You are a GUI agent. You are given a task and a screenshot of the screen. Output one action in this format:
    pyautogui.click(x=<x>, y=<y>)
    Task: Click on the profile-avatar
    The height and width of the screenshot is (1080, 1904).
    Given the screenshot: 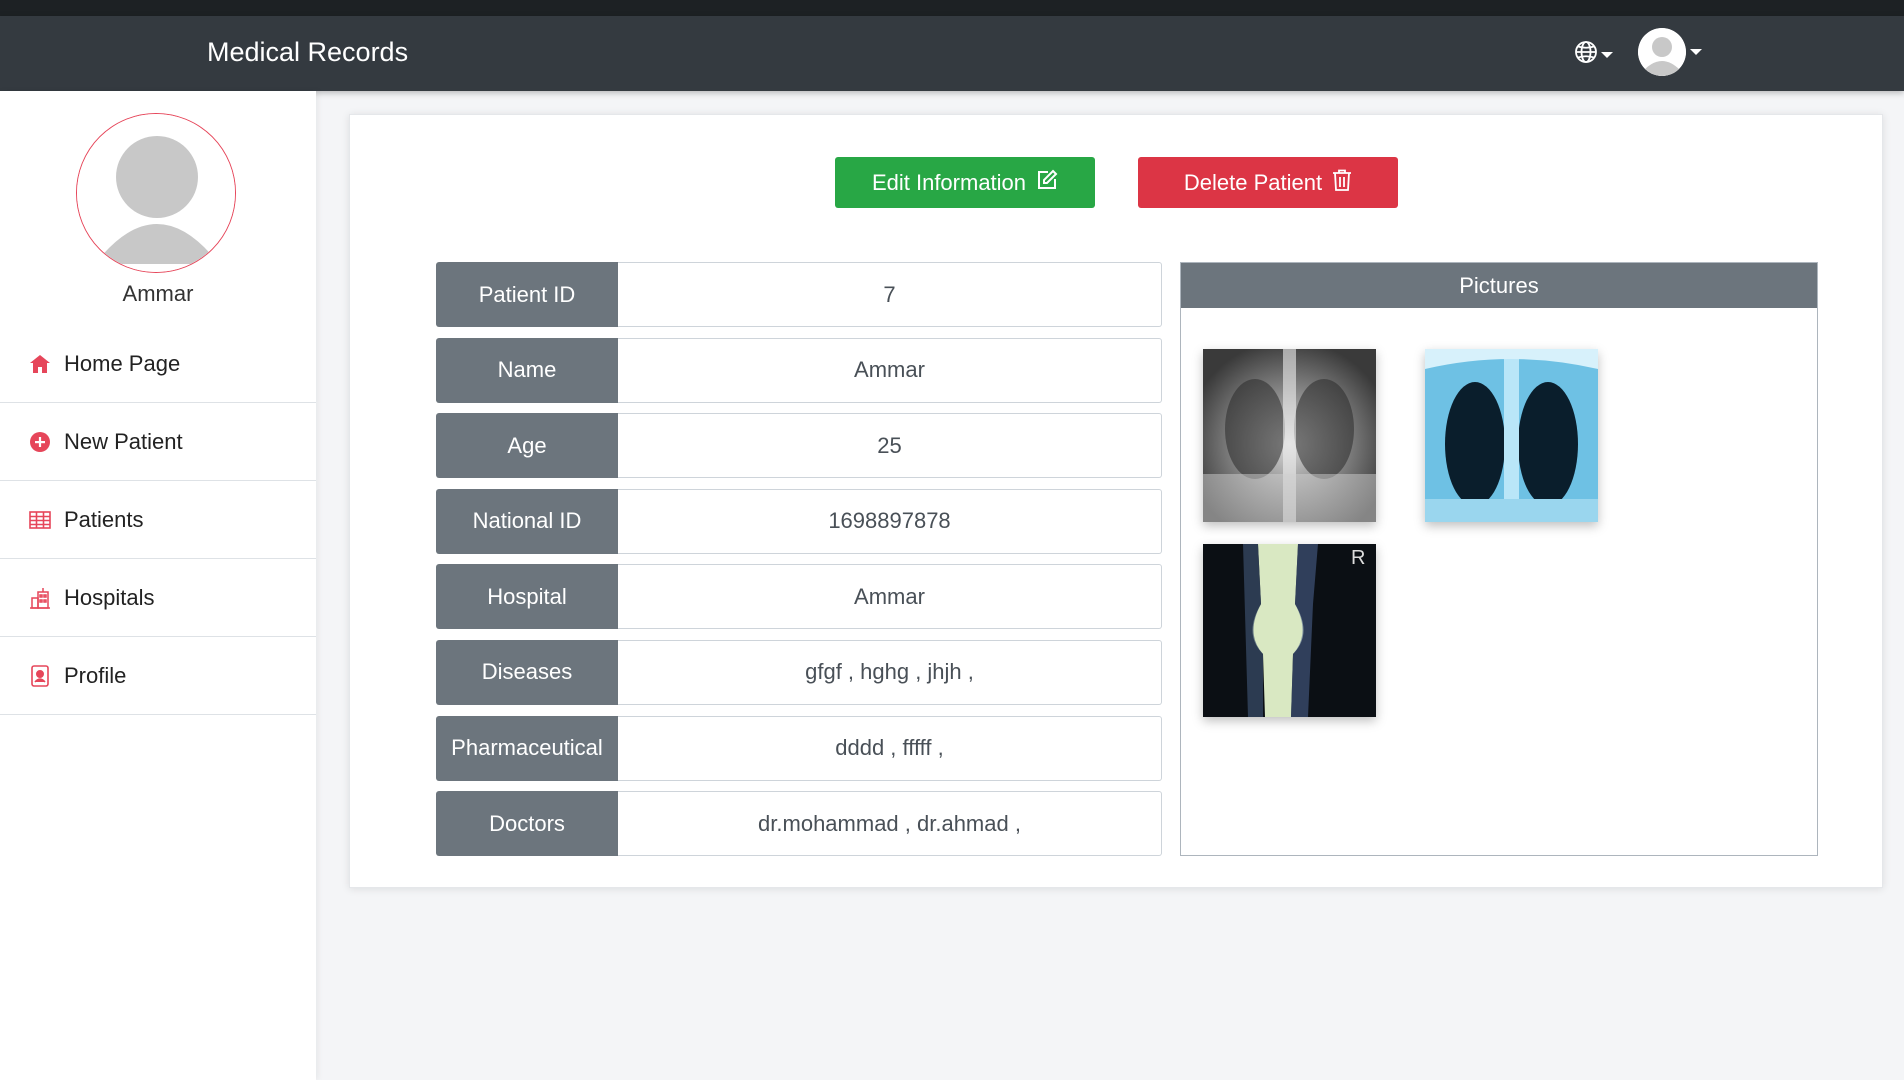 What is the action you would take?
    pyautogui.click(x=156, y=193)
    